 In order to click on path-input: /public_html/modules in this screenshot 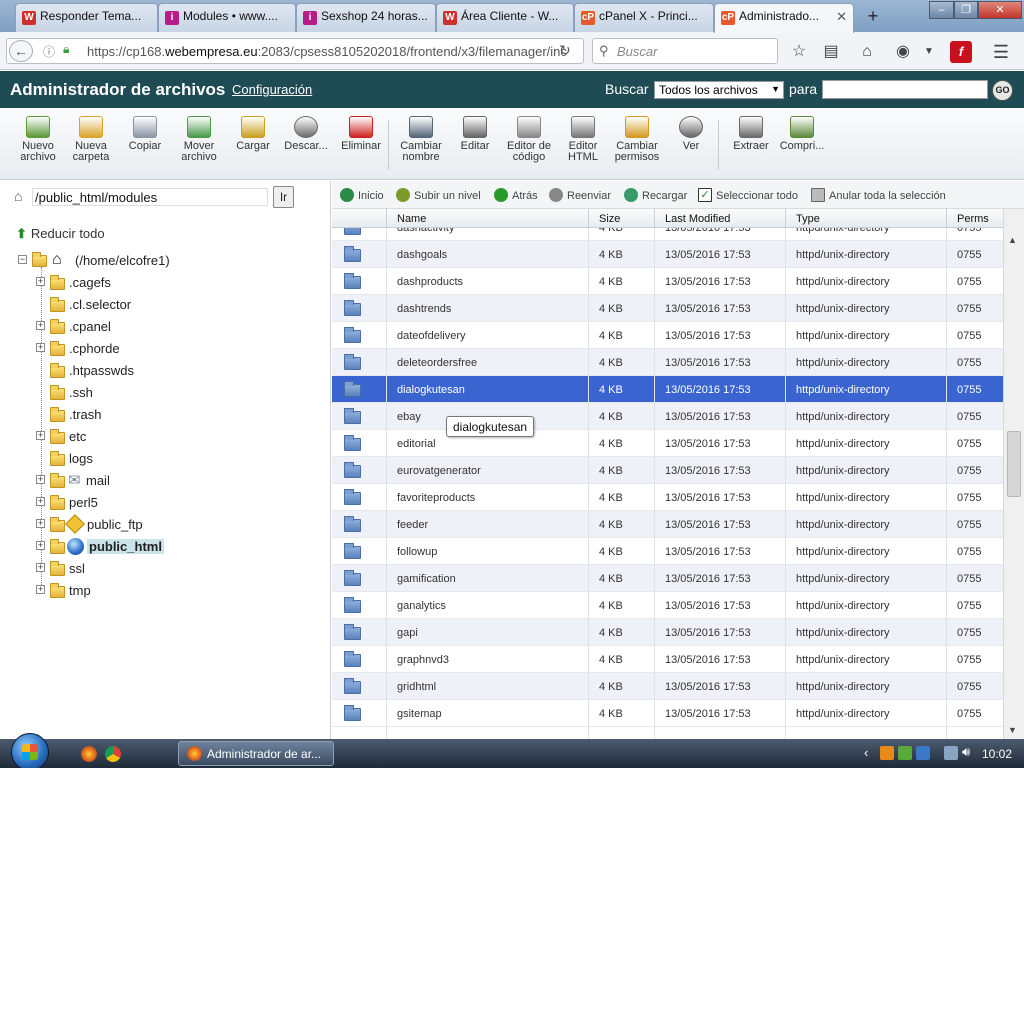, I will do `click(150, 197)`.